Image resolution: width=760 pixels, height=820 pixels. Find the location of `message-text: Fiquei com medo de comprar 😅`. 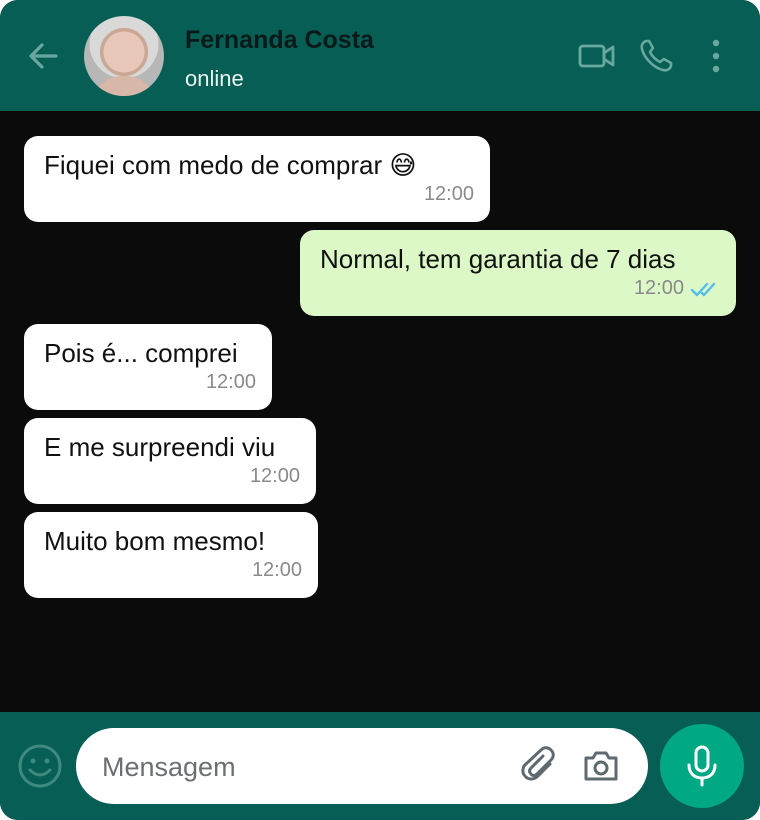

message-text: Fiquei com medo de comprar 😅 is located at coordinates (230, 165).